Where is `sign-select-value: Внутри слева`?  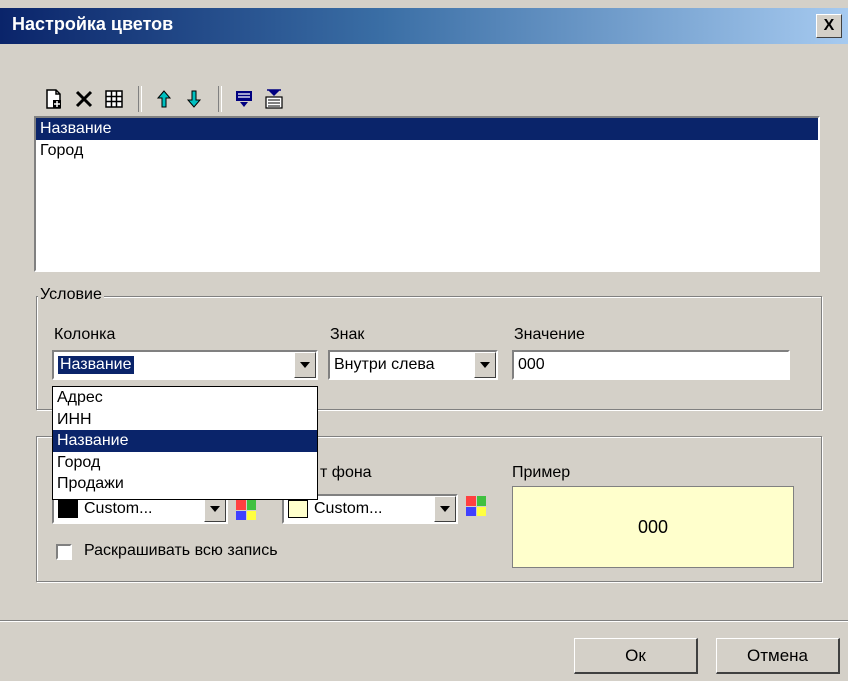 sign-select-value: Внутри слева is located at coordinates (384, 364).